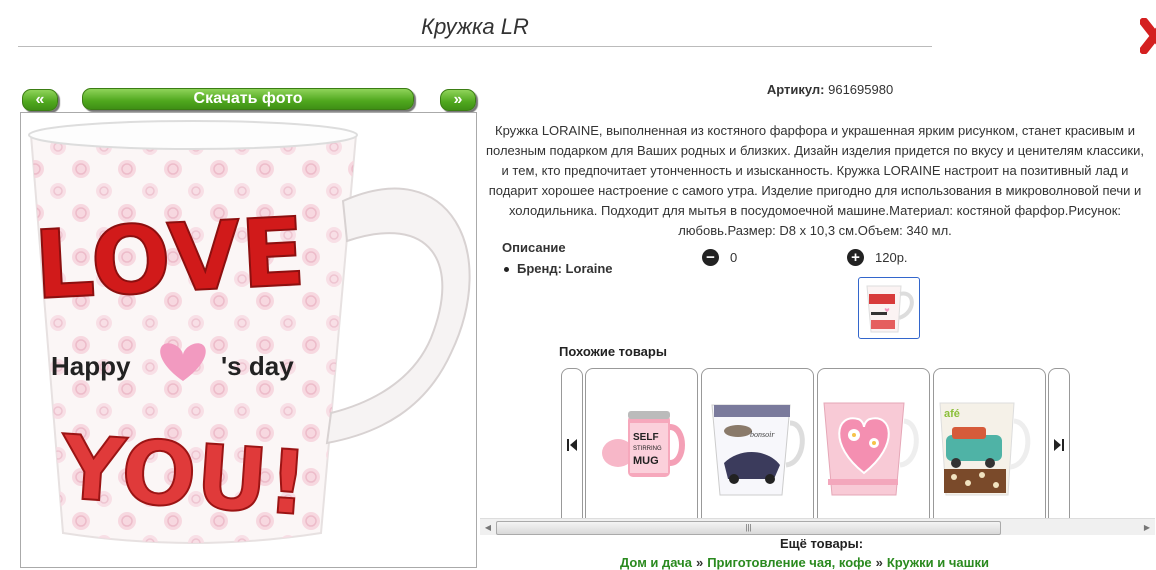 The width and height of the screenshot is (1156, 570). What do you see at coordinates (170, 259) in the screenshot?
I see `mug-text-top: LOVE` at bounding box center [170, 259].